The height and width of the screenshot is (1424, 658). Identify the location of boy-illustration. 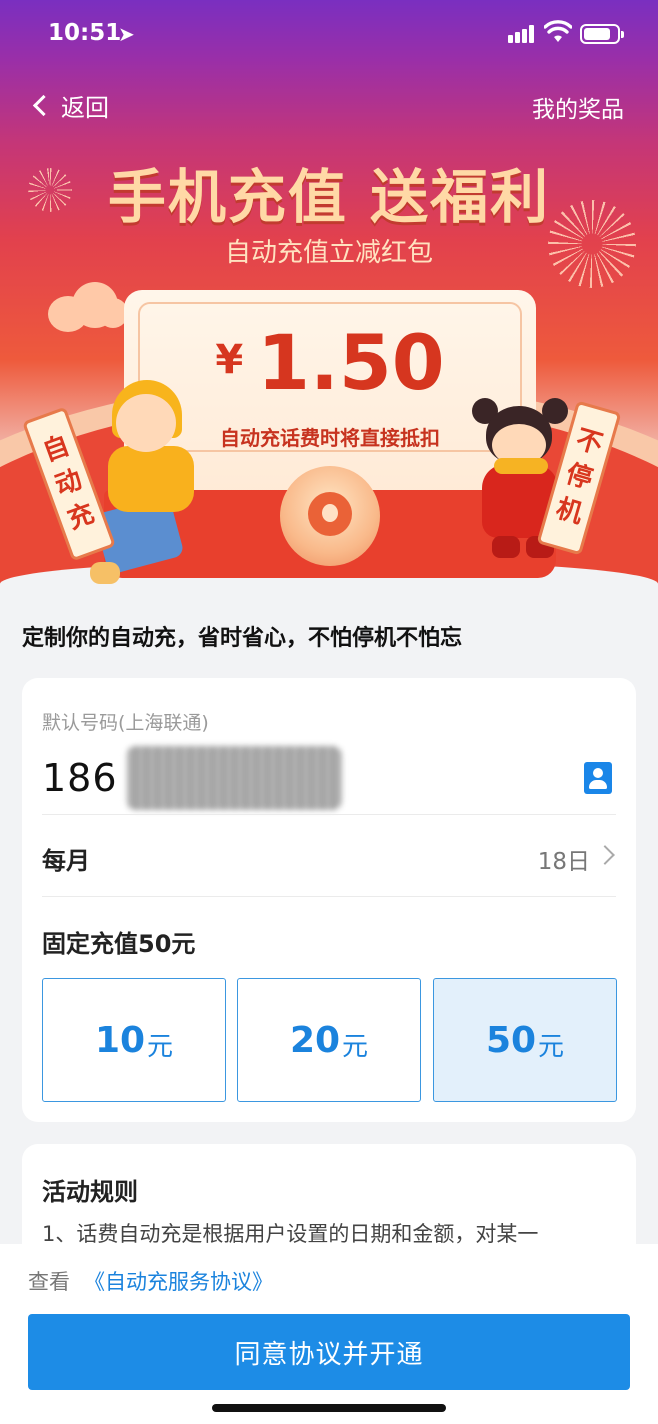
(150, 485).